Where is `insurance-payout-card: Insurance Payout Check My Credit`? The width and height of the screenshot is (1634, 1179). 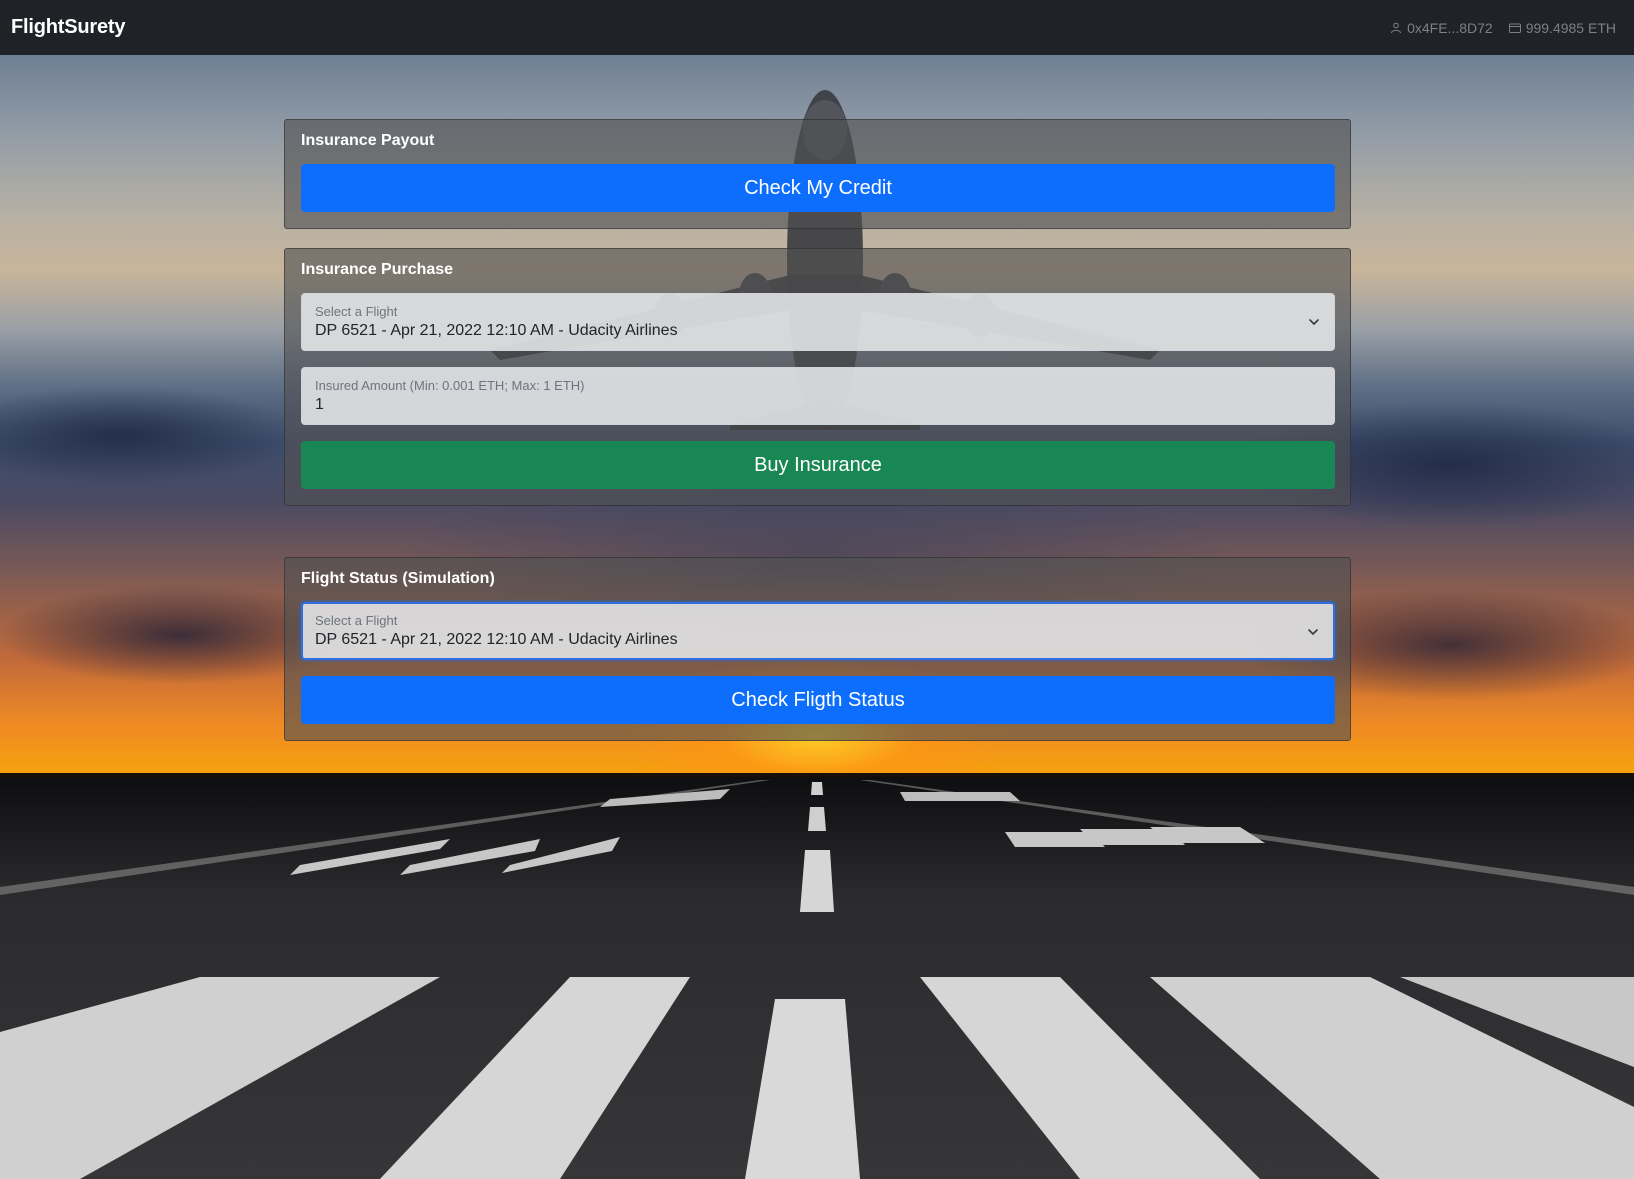
insurance-payout-card: Insurance Payout Check My Credit is located at coordinates (817, 174).